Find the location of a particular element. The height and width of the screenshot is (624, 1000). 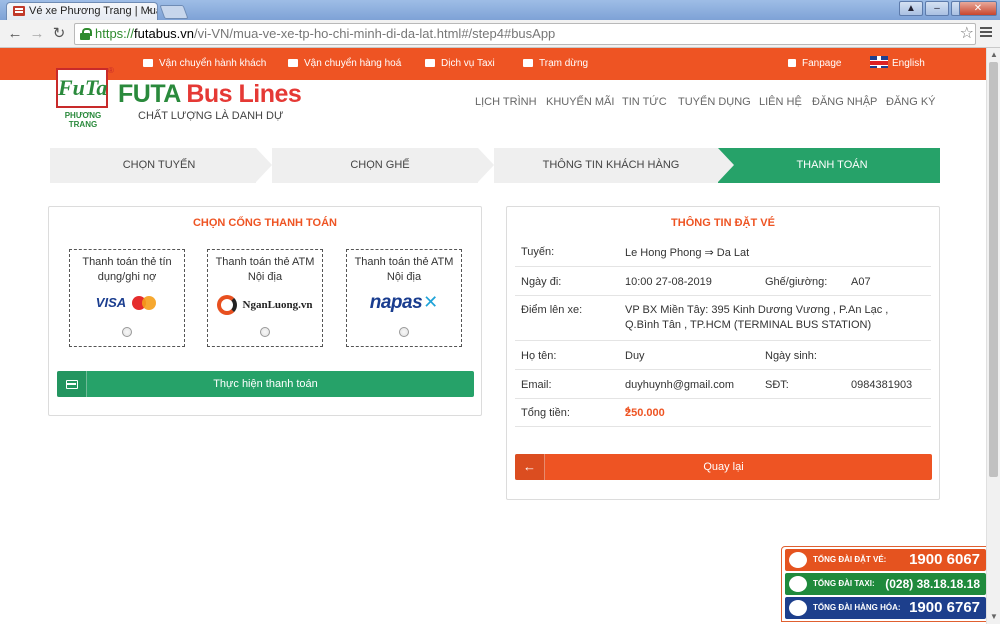

hotline-booking: TỔNG ĐÀI ĐẶT VÉ: 1900 6067 is located at coordinates (885, 560).